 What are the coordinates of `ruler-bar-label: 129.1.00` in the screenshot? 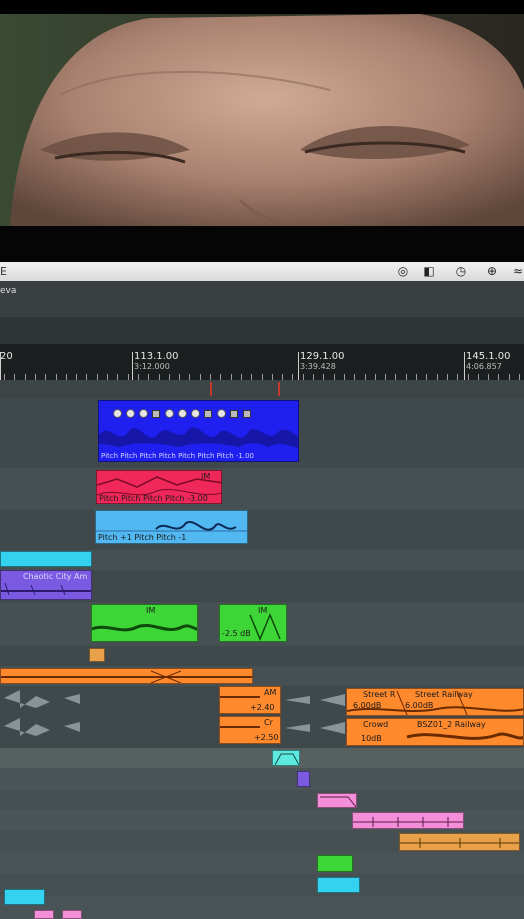 It's located at (322, 356).